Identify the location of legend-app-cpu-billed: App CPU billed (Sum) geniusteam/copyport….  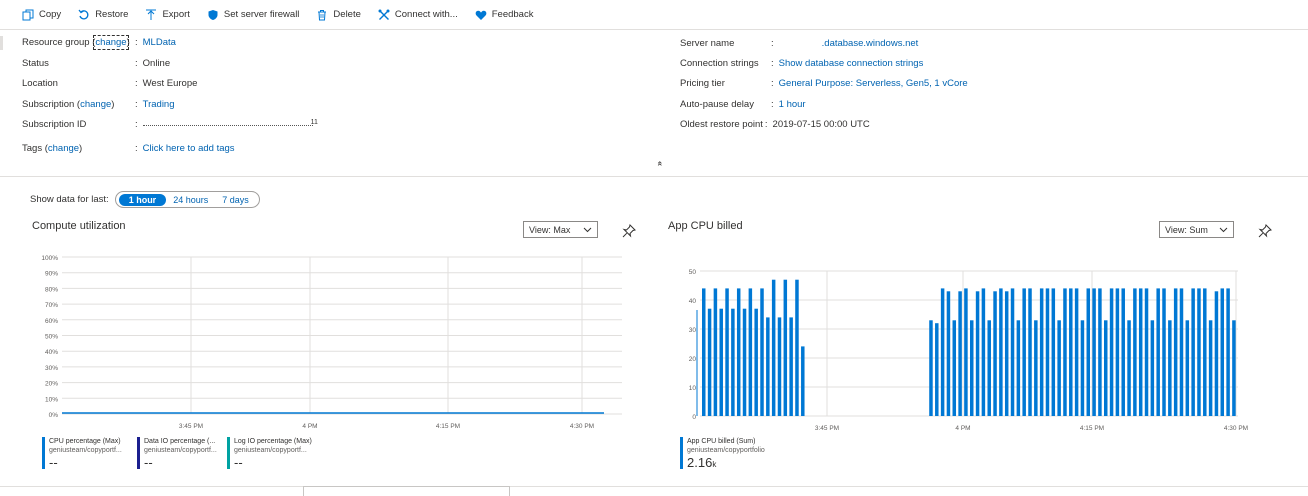
(733, 455).